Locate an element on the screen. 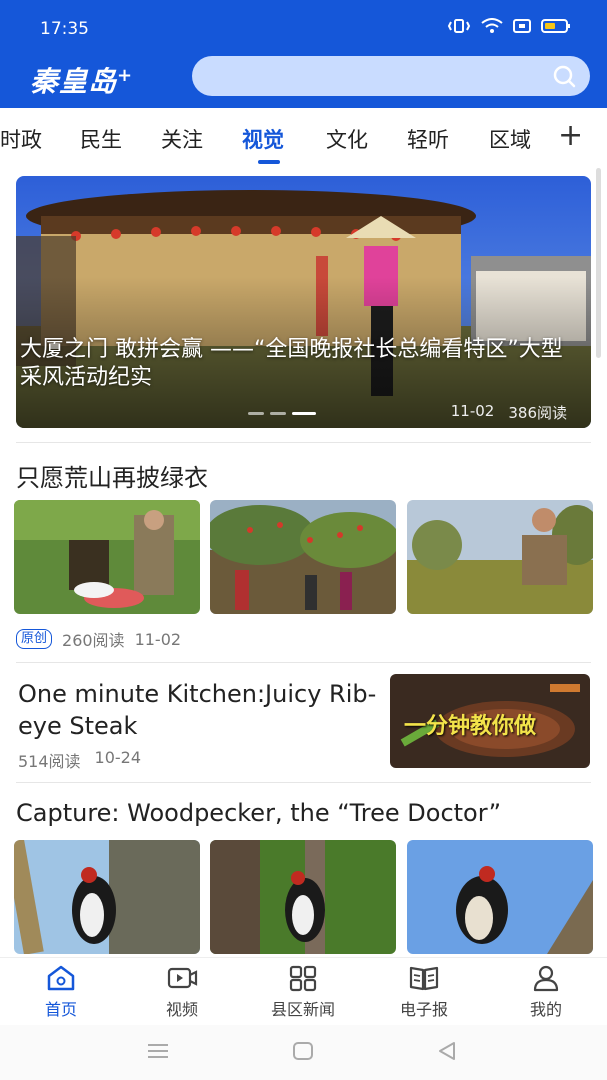 This screenshot has width=607, height=1080. vibrate-icon is located at coordinates (459, 26).